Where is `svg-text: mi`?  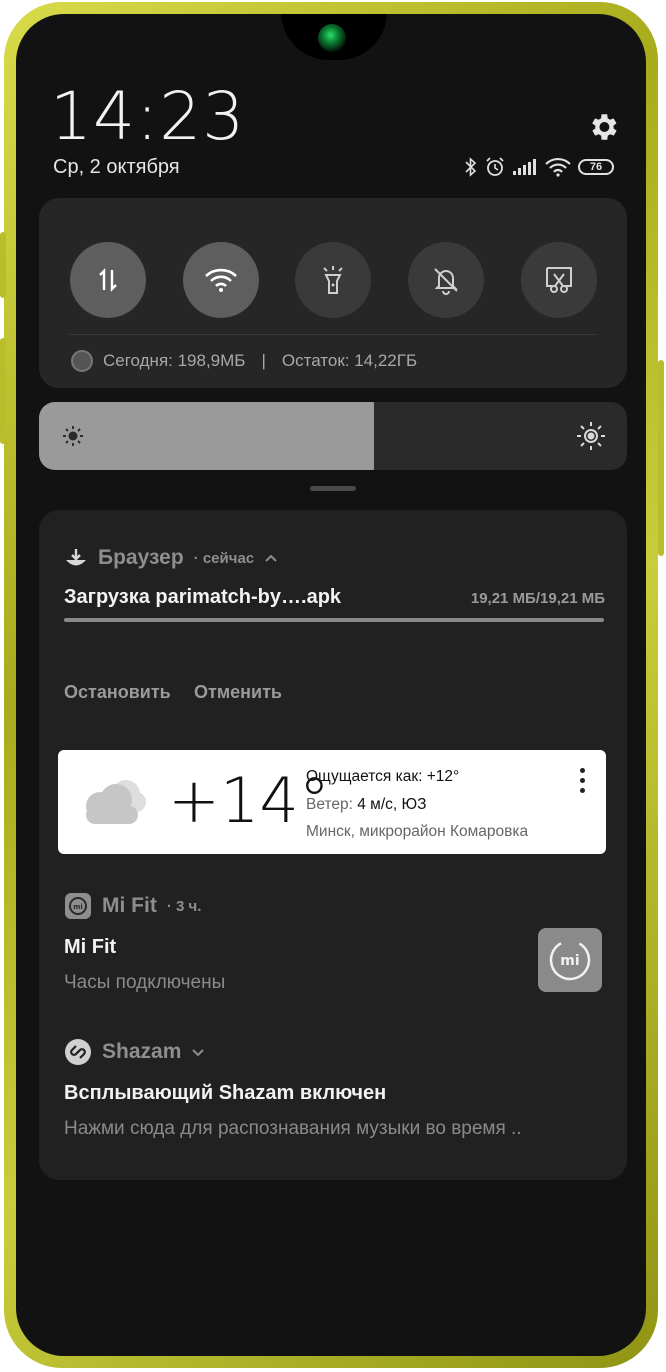 svg-text: mi is located at coordinates (78, 907).